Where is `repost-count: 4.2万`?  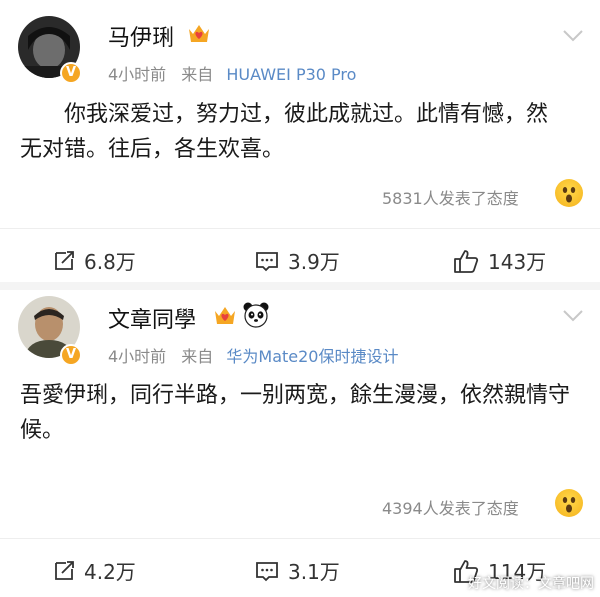
repost-count: 4.2万 is located at coordinates (110, 572).